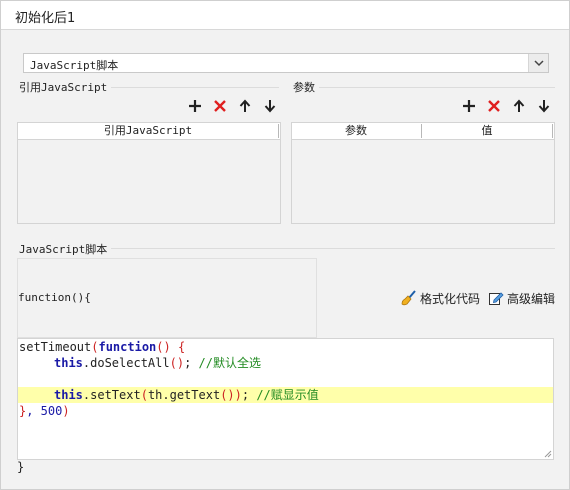 The height and width of the screenshot is (490, 570). I want to click on edit-icon, so click(496, 298).